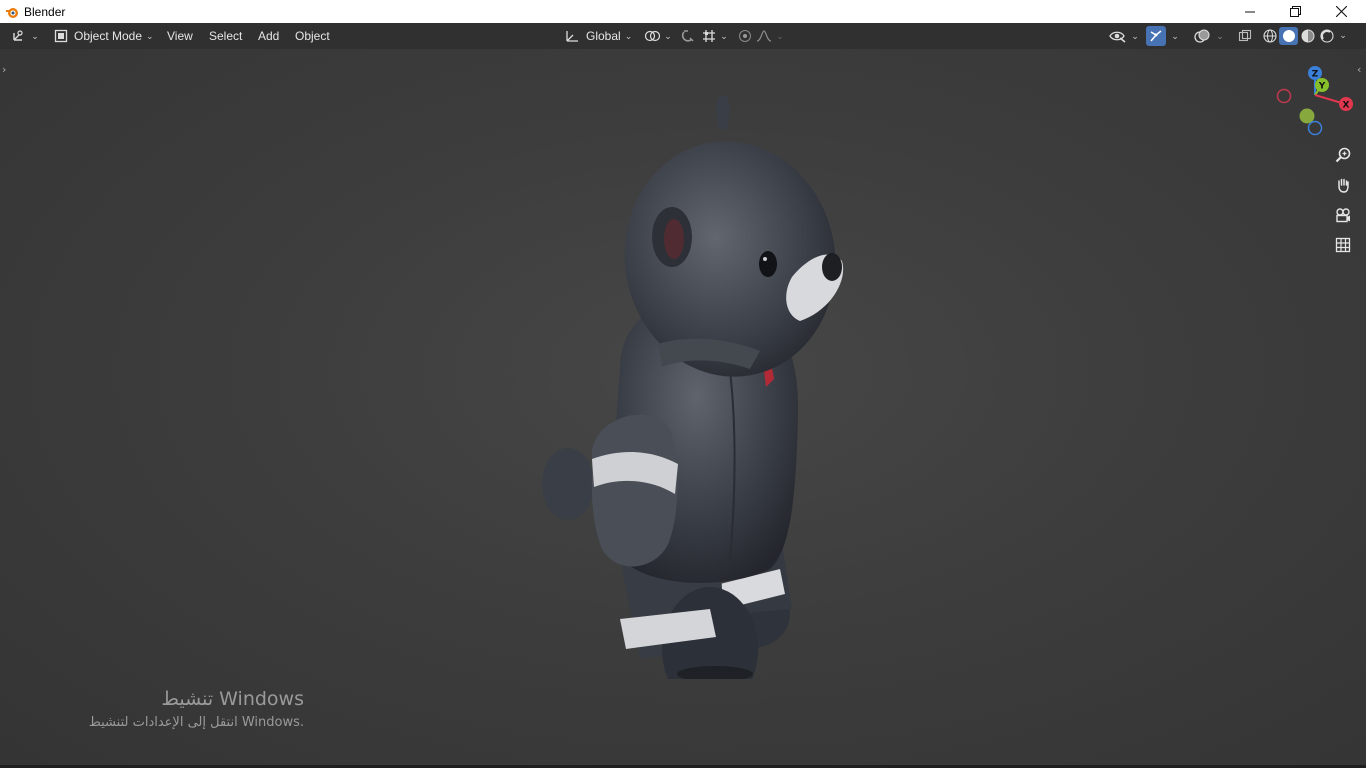  I want to click on menu-select-label: Select, so click(226, 36).